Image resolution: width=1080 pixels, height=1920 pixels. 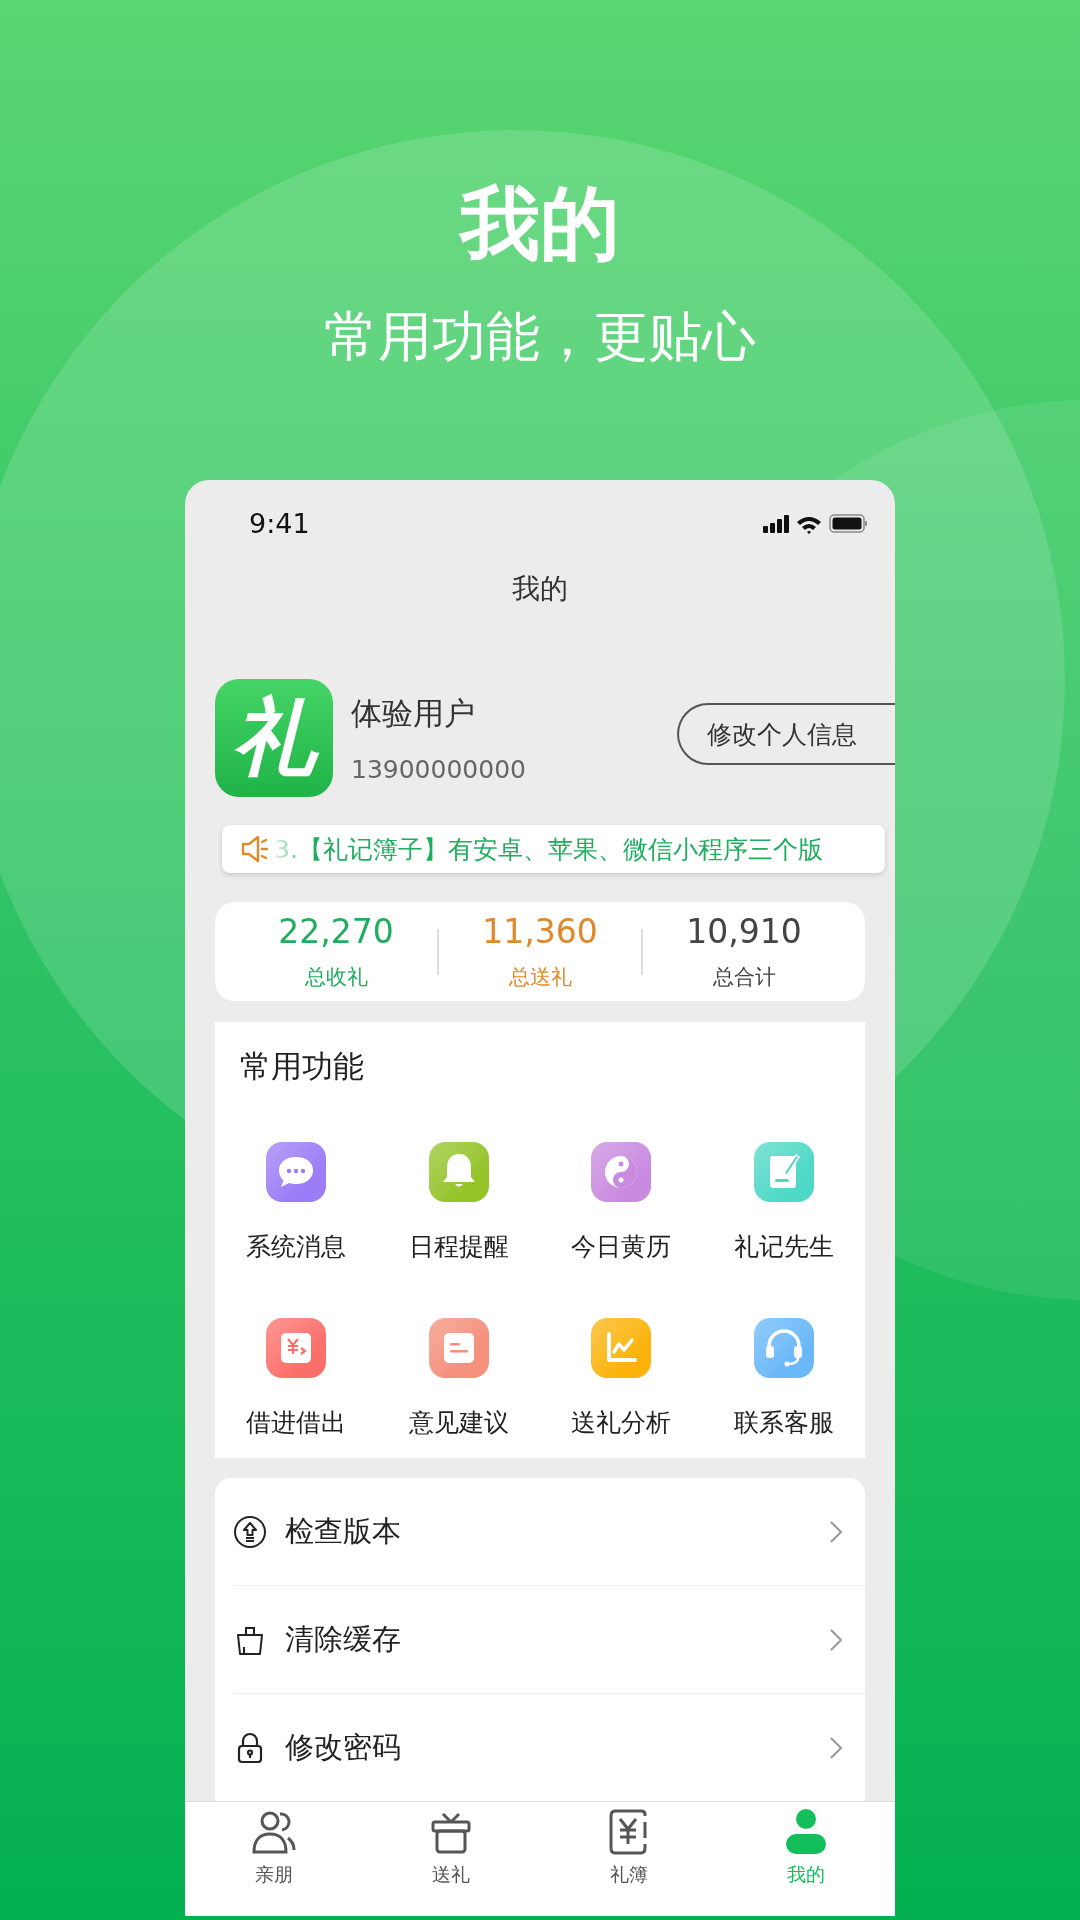 What do you see at coordinates (783, 1348) in the screenshot?
I see `headset-icon` at bounding box center [783, 1348].